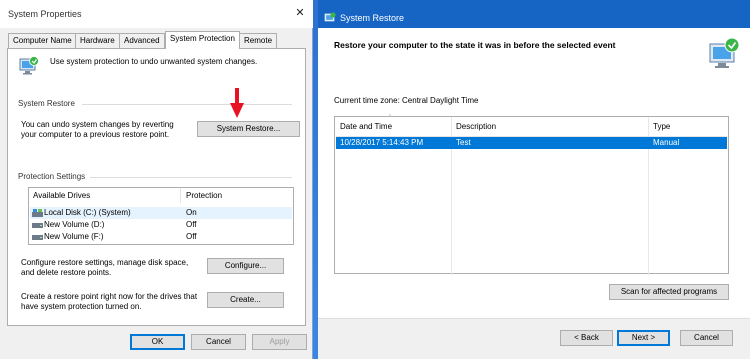 This screenshot has width=750, height=359. Describe the element at coordinates (643, 338) in the screenshot. I see `next-button: Next >` at that location.